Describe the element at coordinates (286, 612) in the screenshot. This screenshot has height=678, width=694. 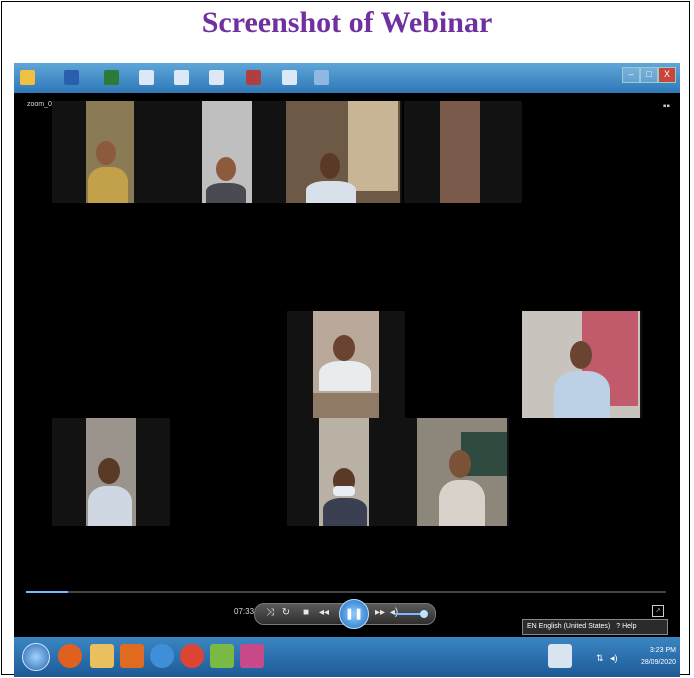
I see `repeat-icon: ↻` at that location.